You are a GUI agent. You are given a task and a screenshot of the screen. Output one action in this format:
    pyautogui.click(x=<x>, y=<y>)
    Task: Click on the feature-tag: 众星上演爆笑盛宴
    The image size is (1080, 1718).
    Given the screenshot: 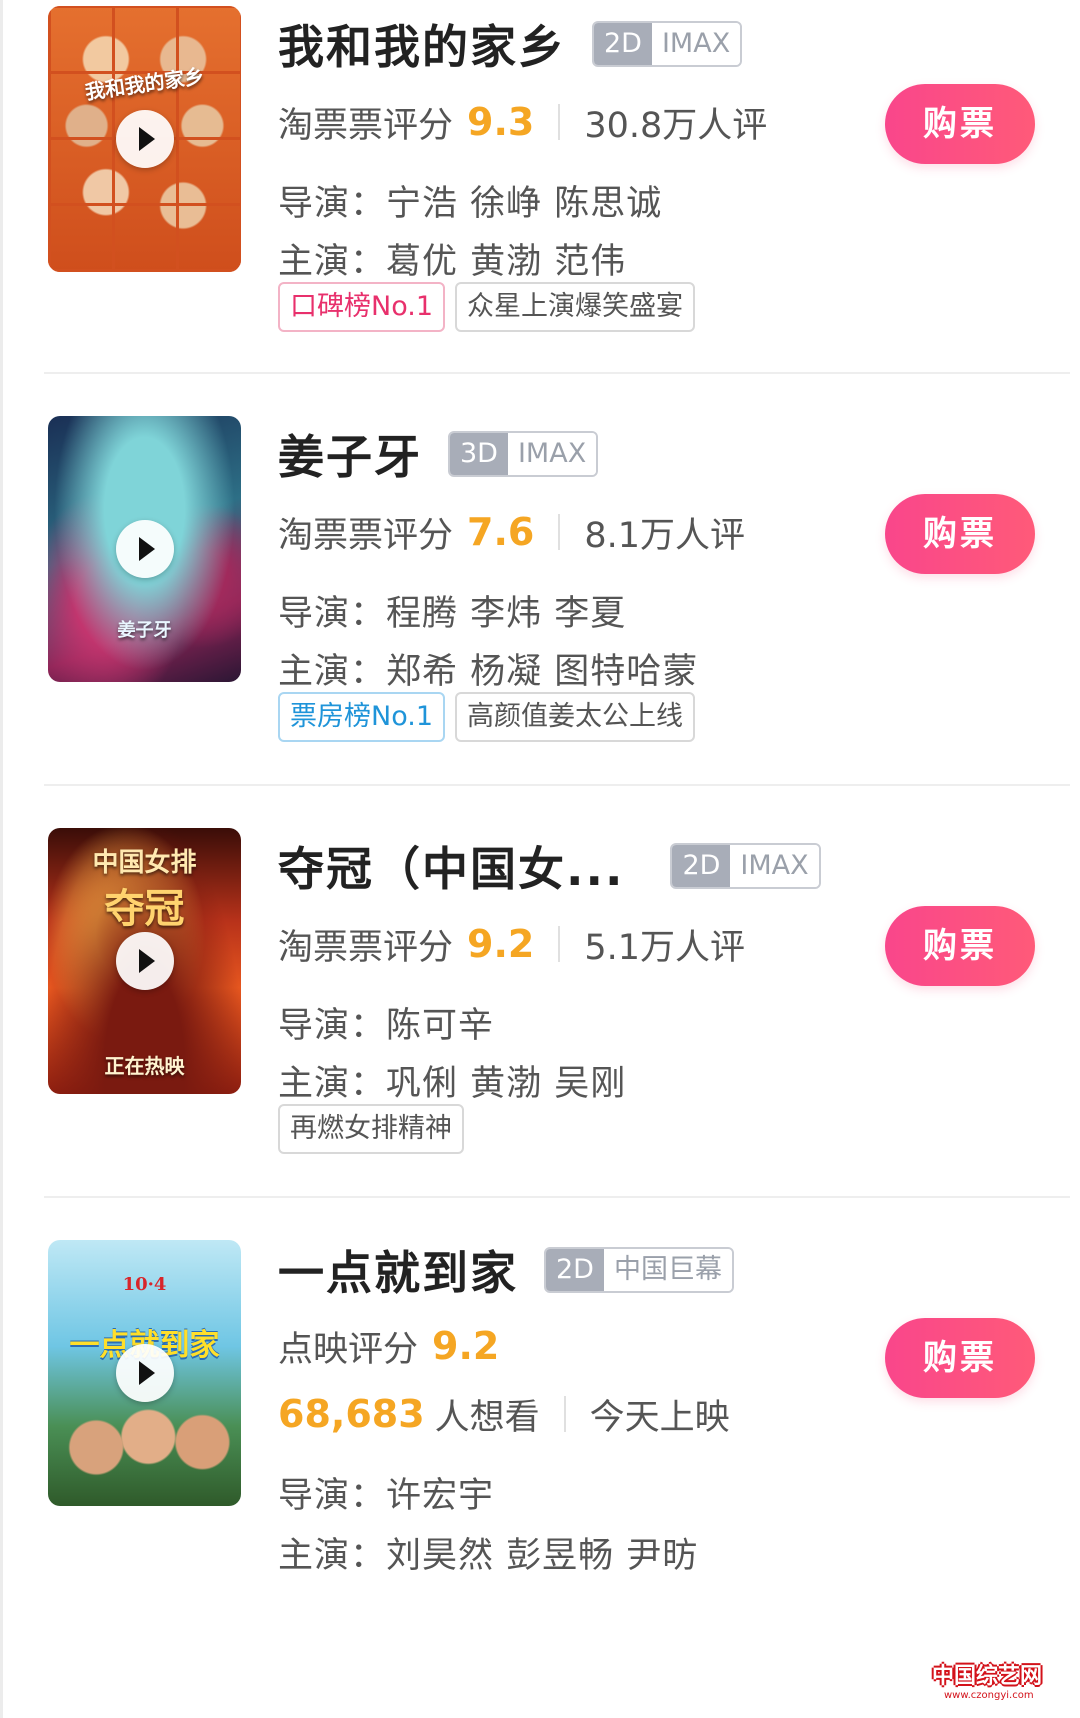 What is the action you would take?
    pyautogui.click(x=575, y=307)
    